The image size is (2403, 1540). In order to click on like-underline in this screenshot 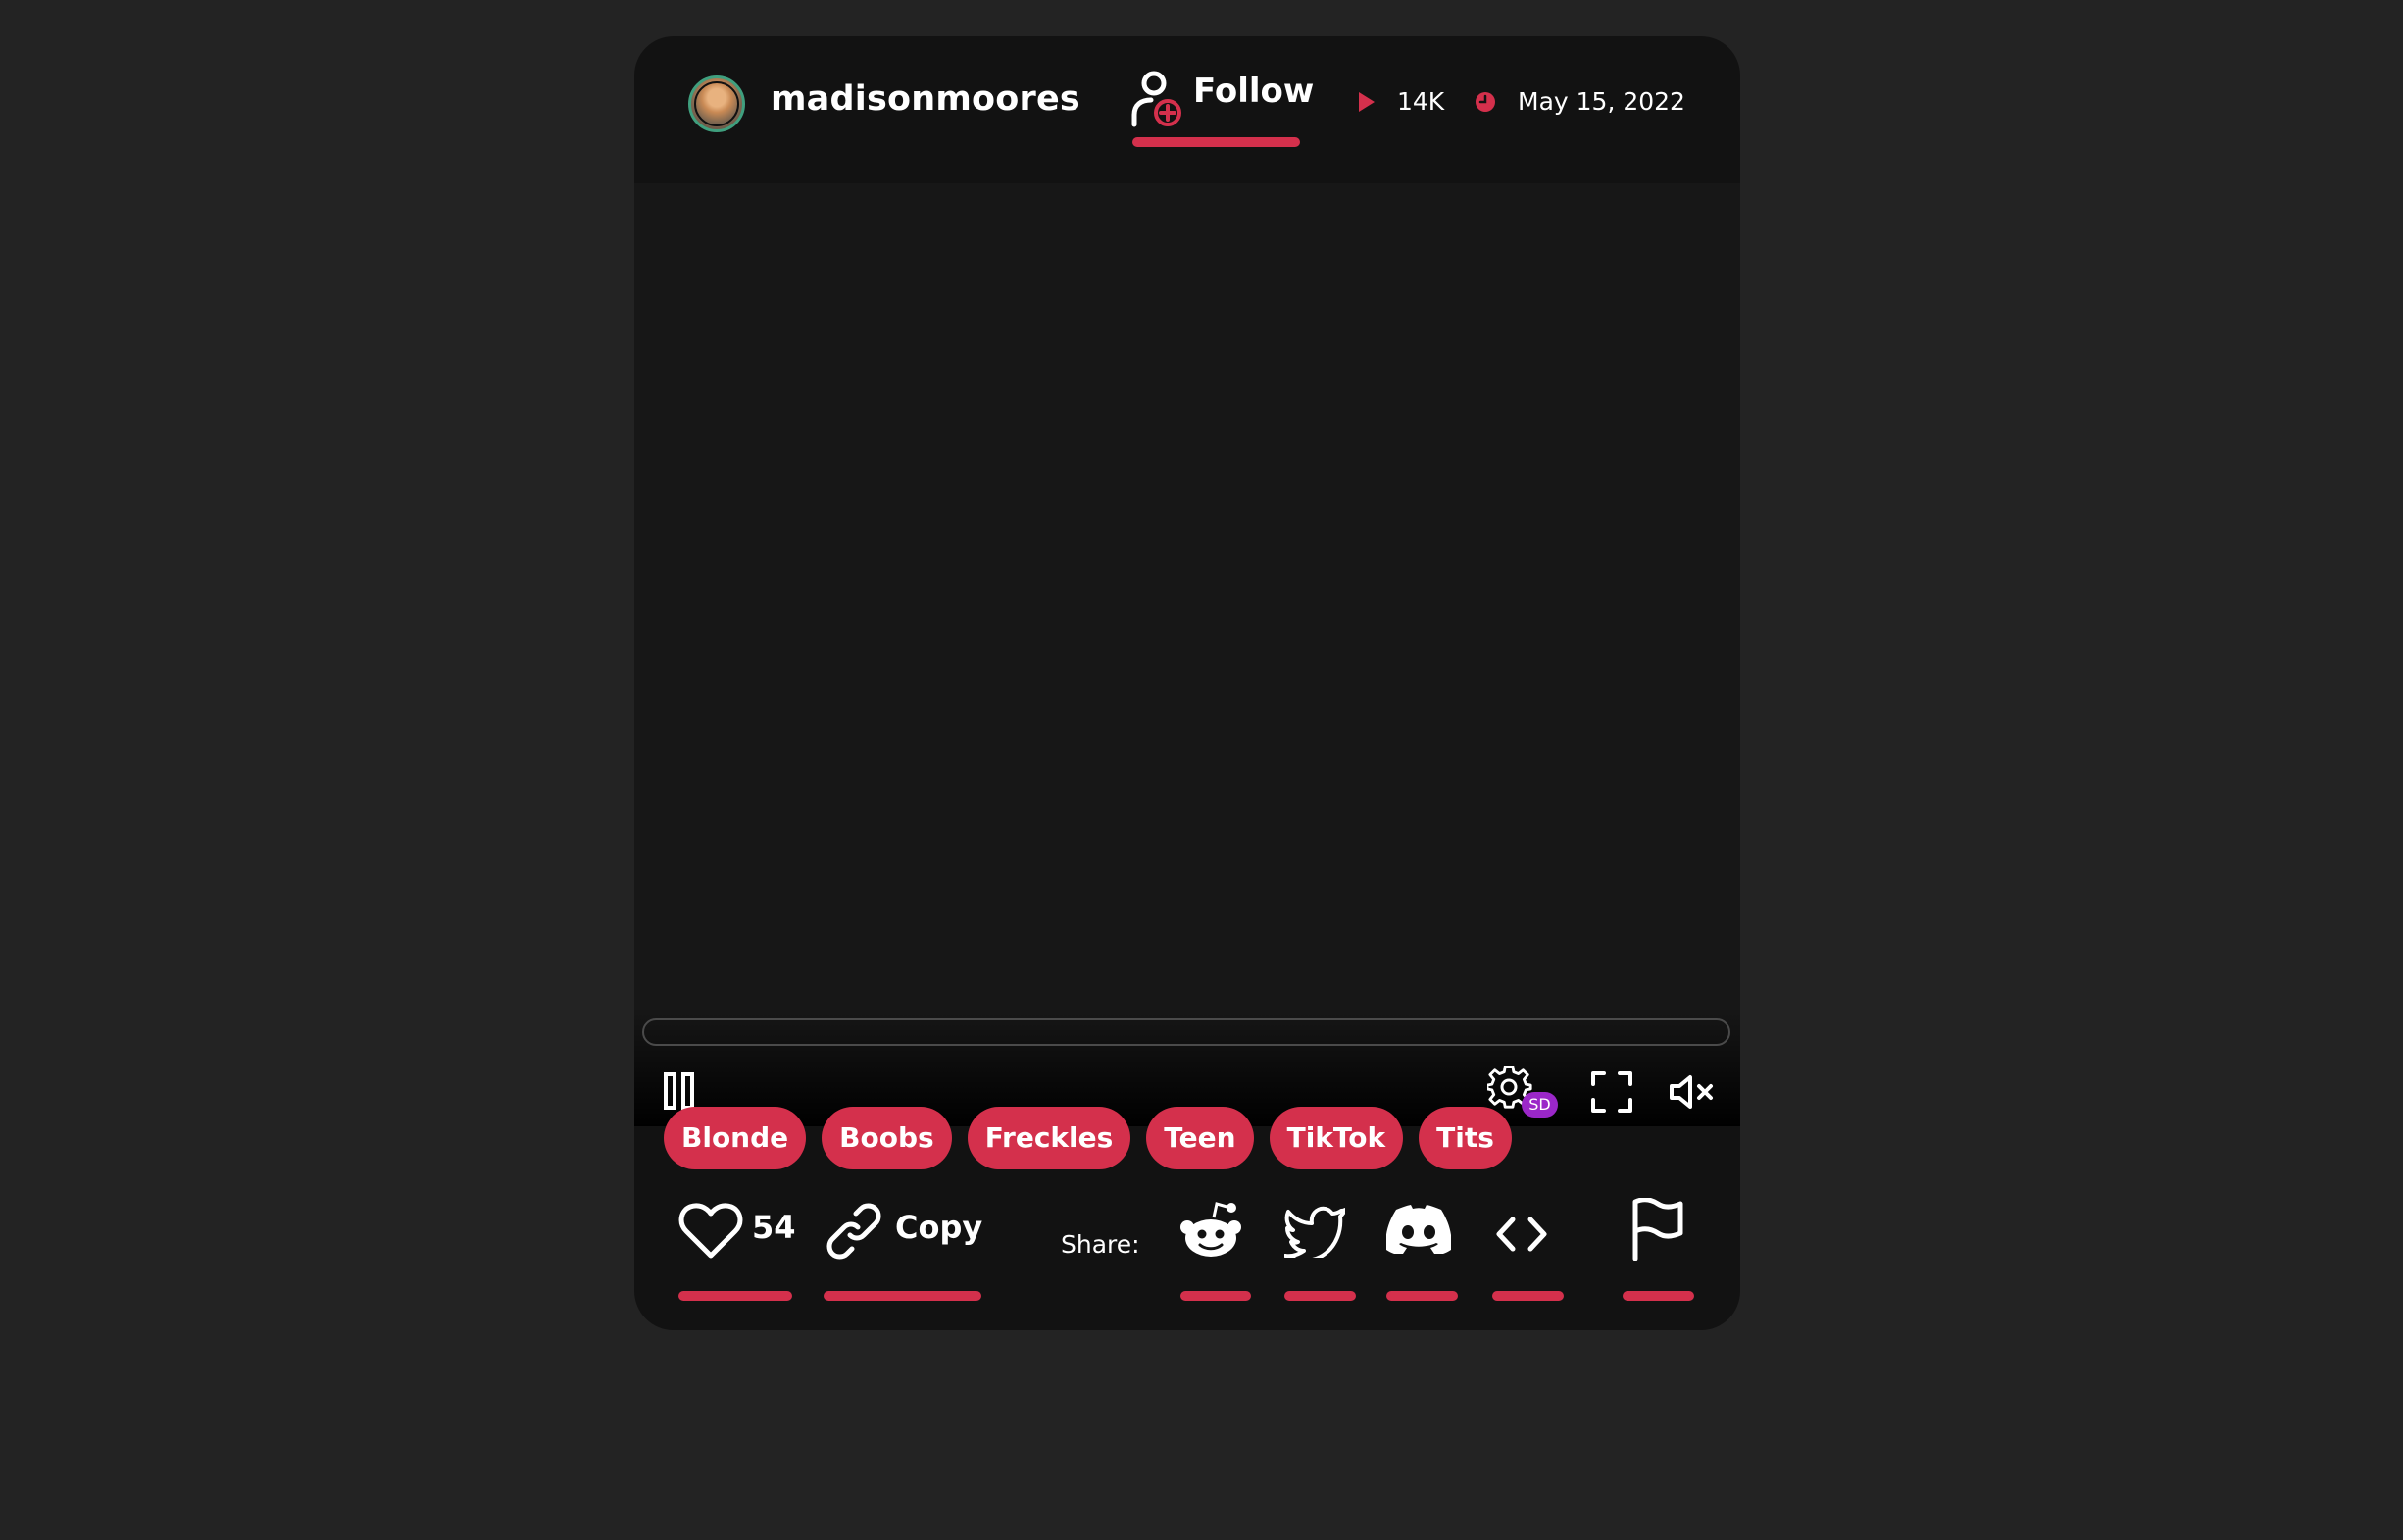, I will do `click(735, 1296)`.